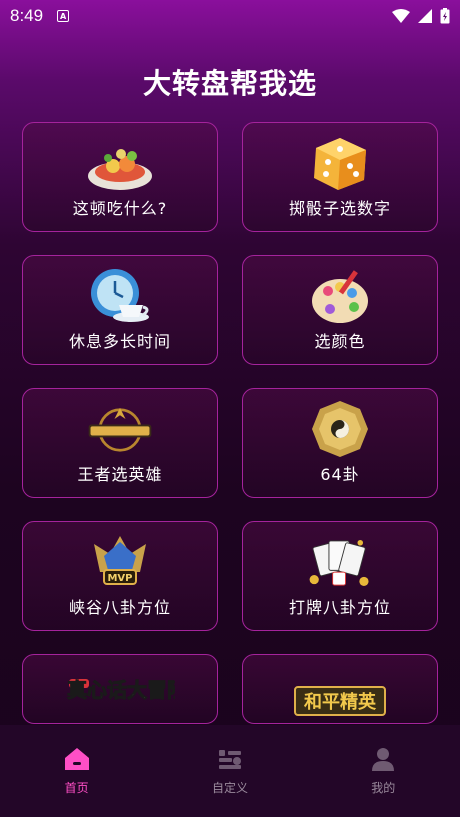  I want to click on notification-icon: A, so click(63, 16).